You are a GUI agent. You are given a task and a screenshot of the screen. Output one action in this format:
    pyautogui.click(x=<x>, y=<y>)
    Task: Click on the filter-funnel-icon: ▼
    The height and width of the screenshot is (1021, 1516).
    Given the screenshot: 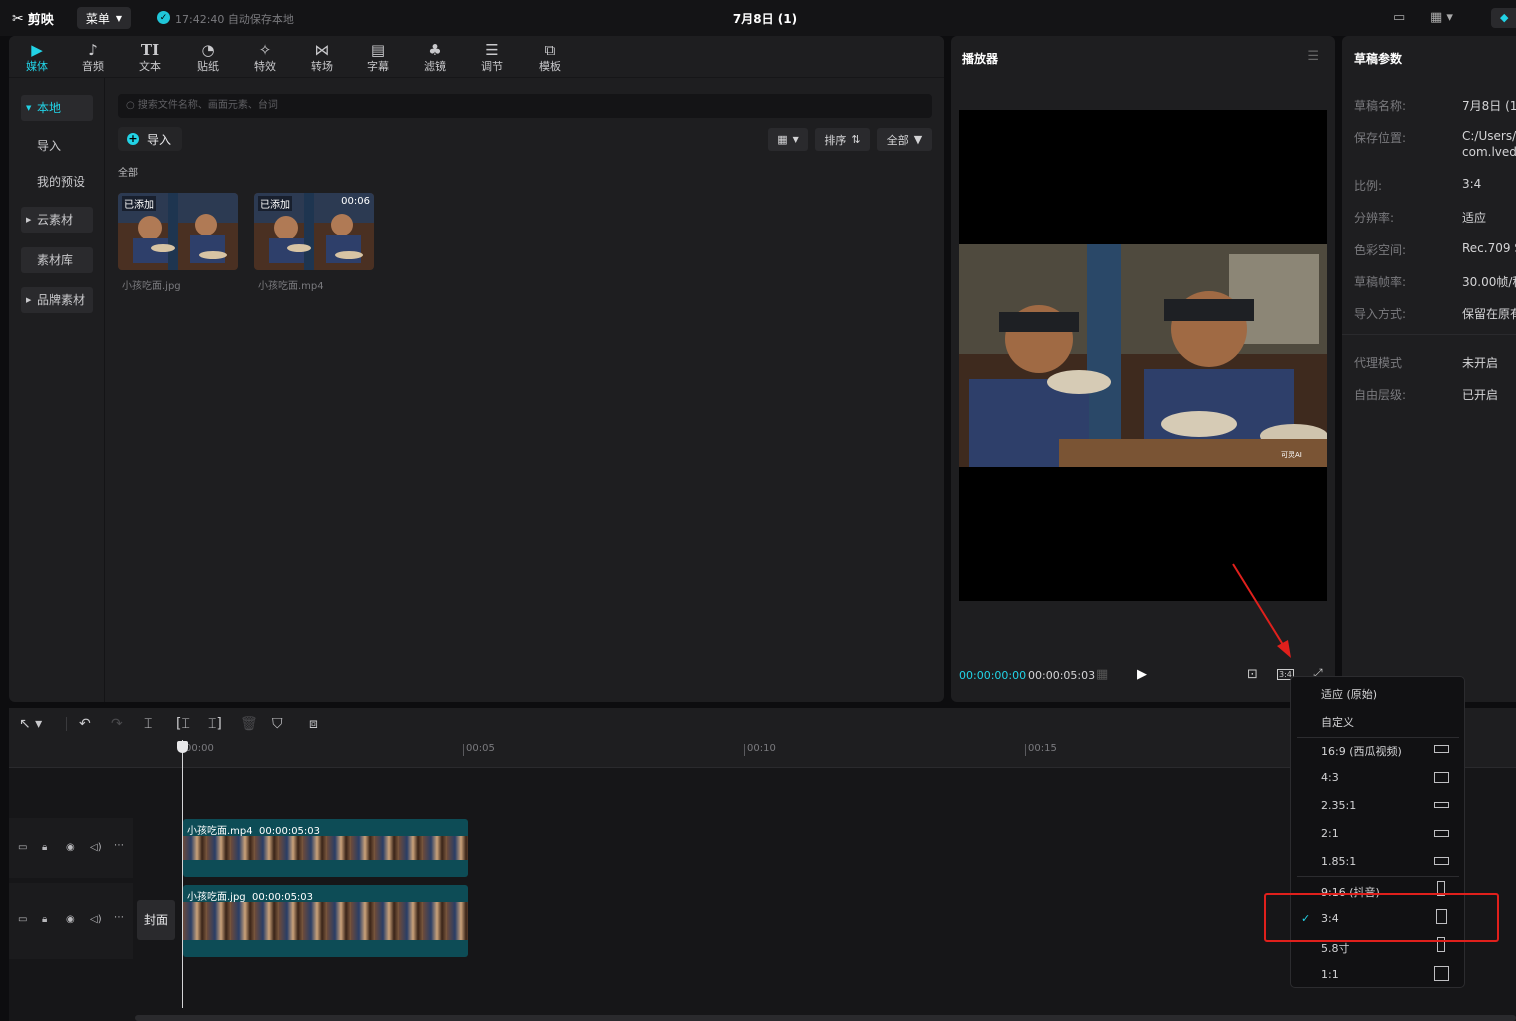 What is the action you would take?
    pyautogui.click(x=918, y=139)
    